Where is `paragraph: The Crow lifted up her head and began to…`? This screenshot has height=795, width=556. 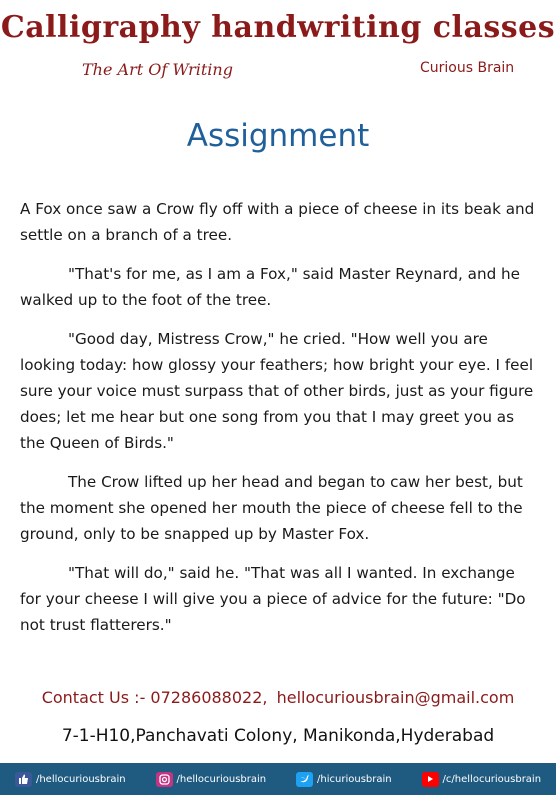
paragraph: The Crow lifted up her head and began to… is located at coordinates (271, 508).